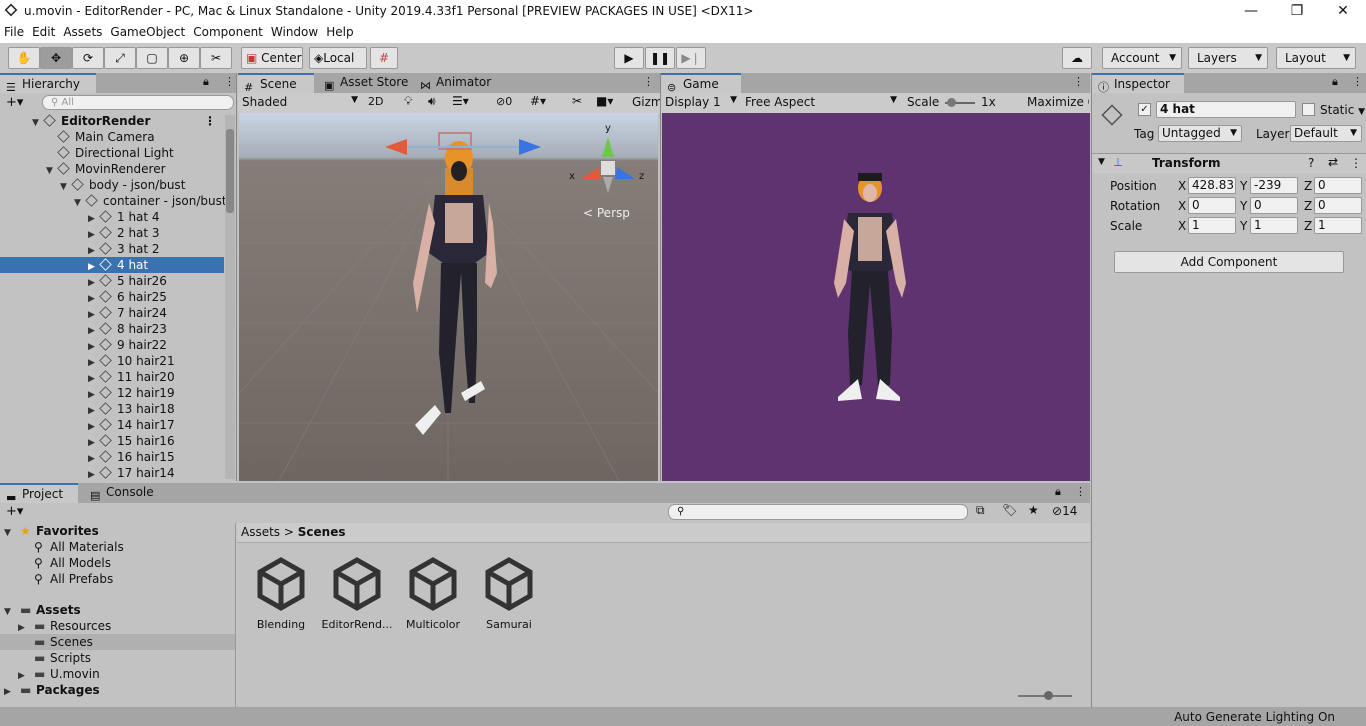  What do you see at coordinates (112, 217) in the screenshot?
I see `hierarchy-item: ▶ 1 hat 4` at bounding box center [112, 217].